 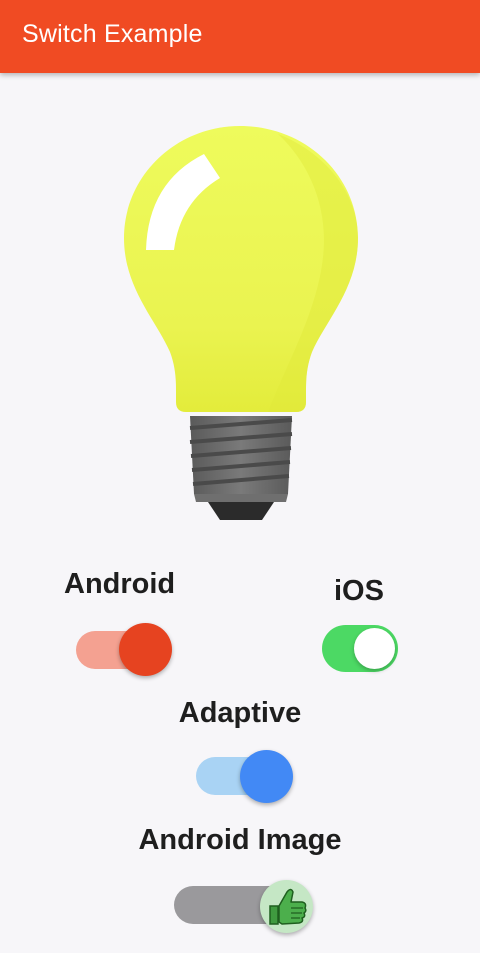 I want to click on app-bar: Switch Example, so click(x=240, y=36).